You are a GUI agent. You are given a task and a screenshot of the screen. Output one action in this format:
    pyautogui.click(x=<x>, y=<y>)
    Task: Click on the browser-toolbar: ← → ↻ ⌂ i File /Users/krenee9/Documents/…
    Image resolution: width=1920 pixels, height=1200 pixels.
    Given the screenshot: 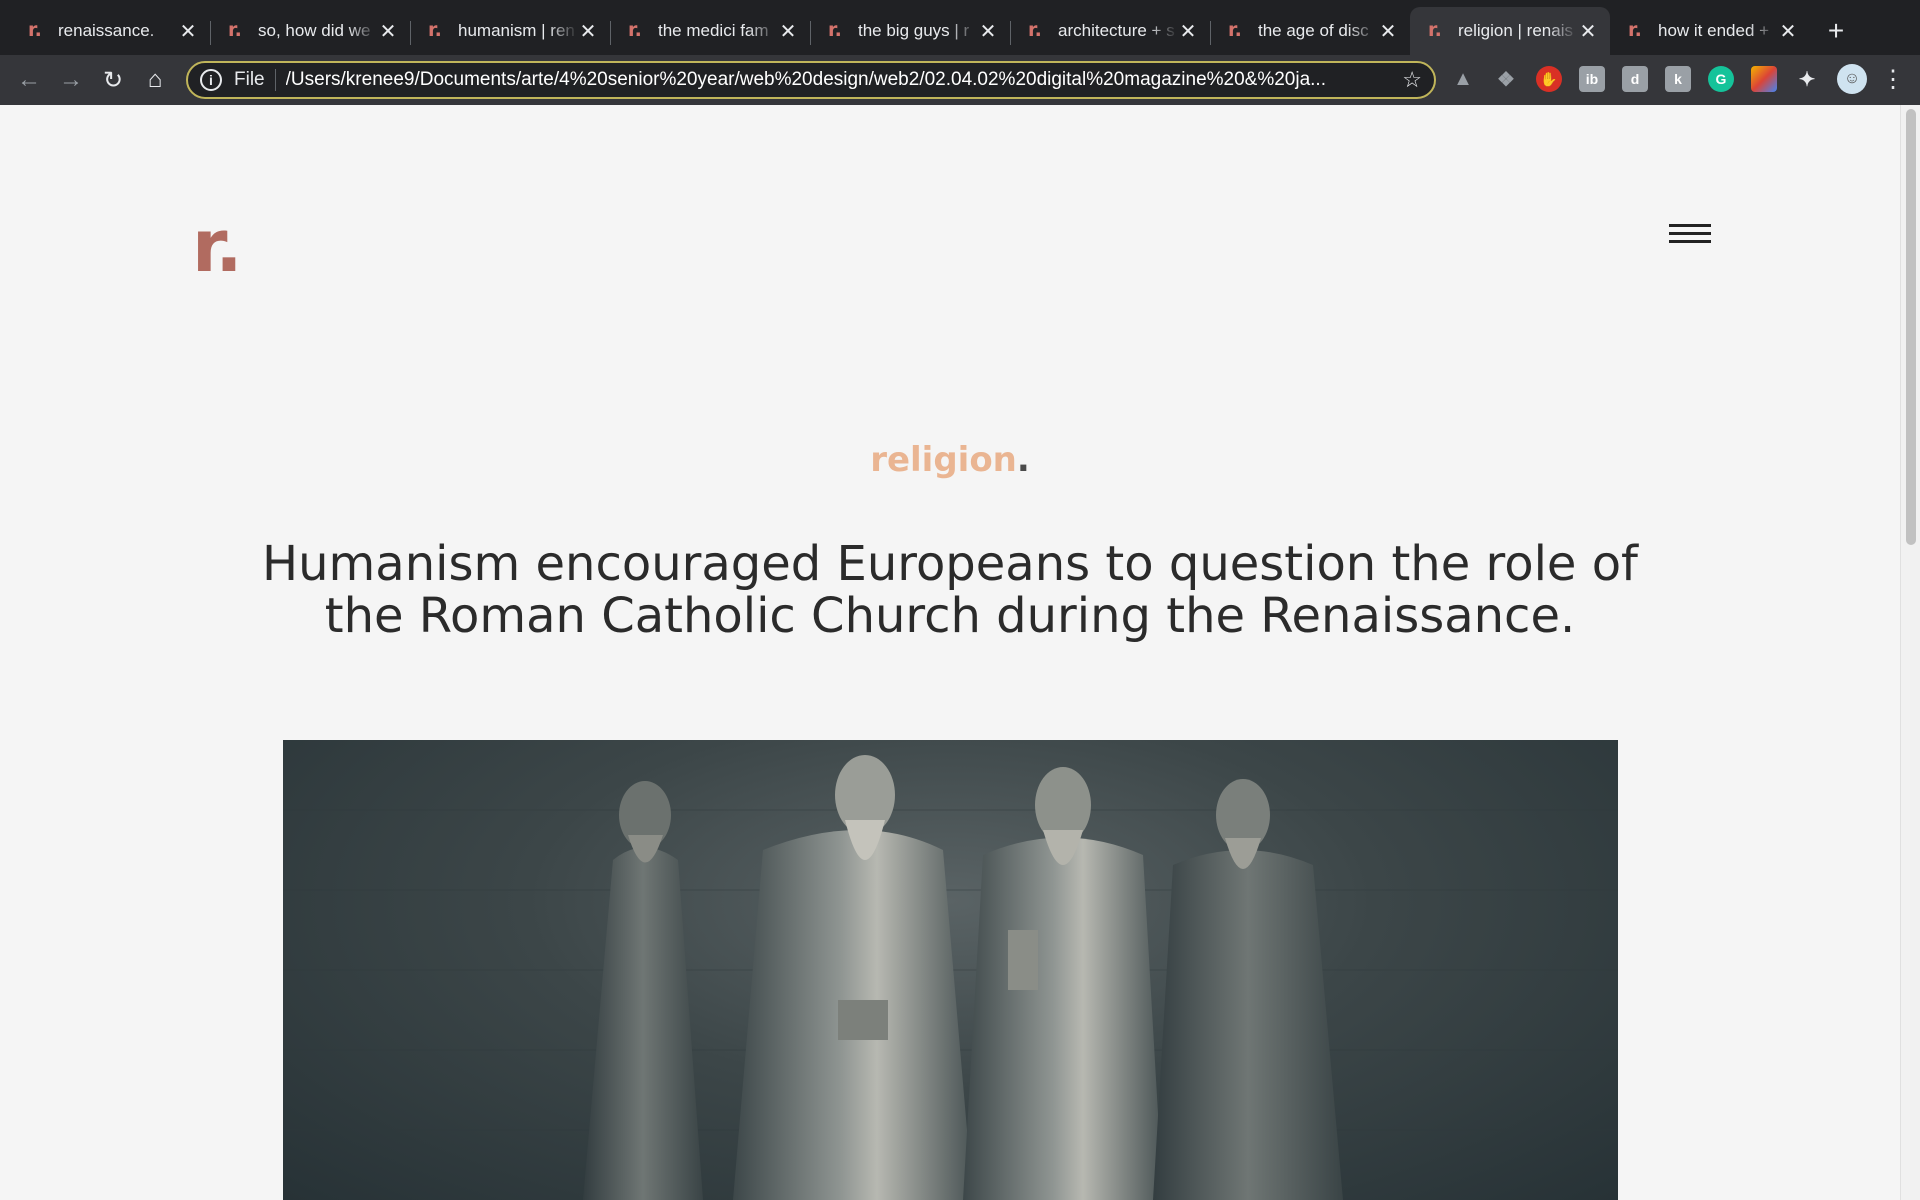 What is the action you would take?
    pyautogui.click(x=960, y=80)
    